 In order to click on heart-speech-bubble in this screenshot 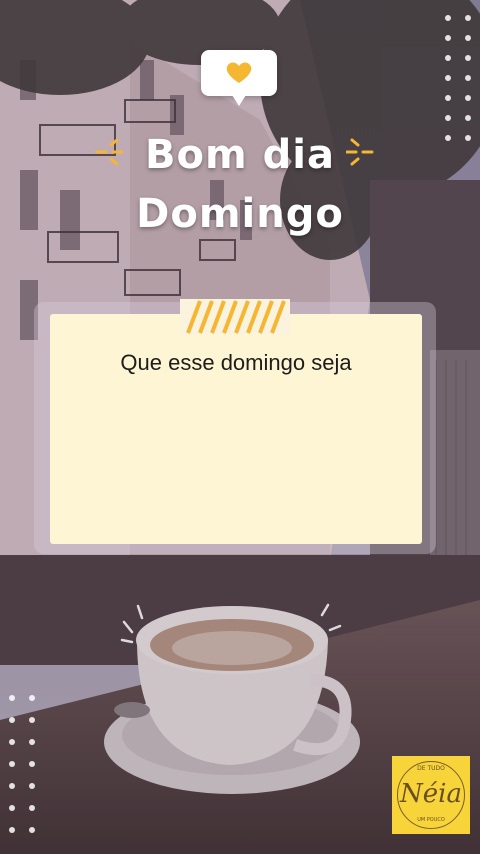, I will do `click(239, 78)`.